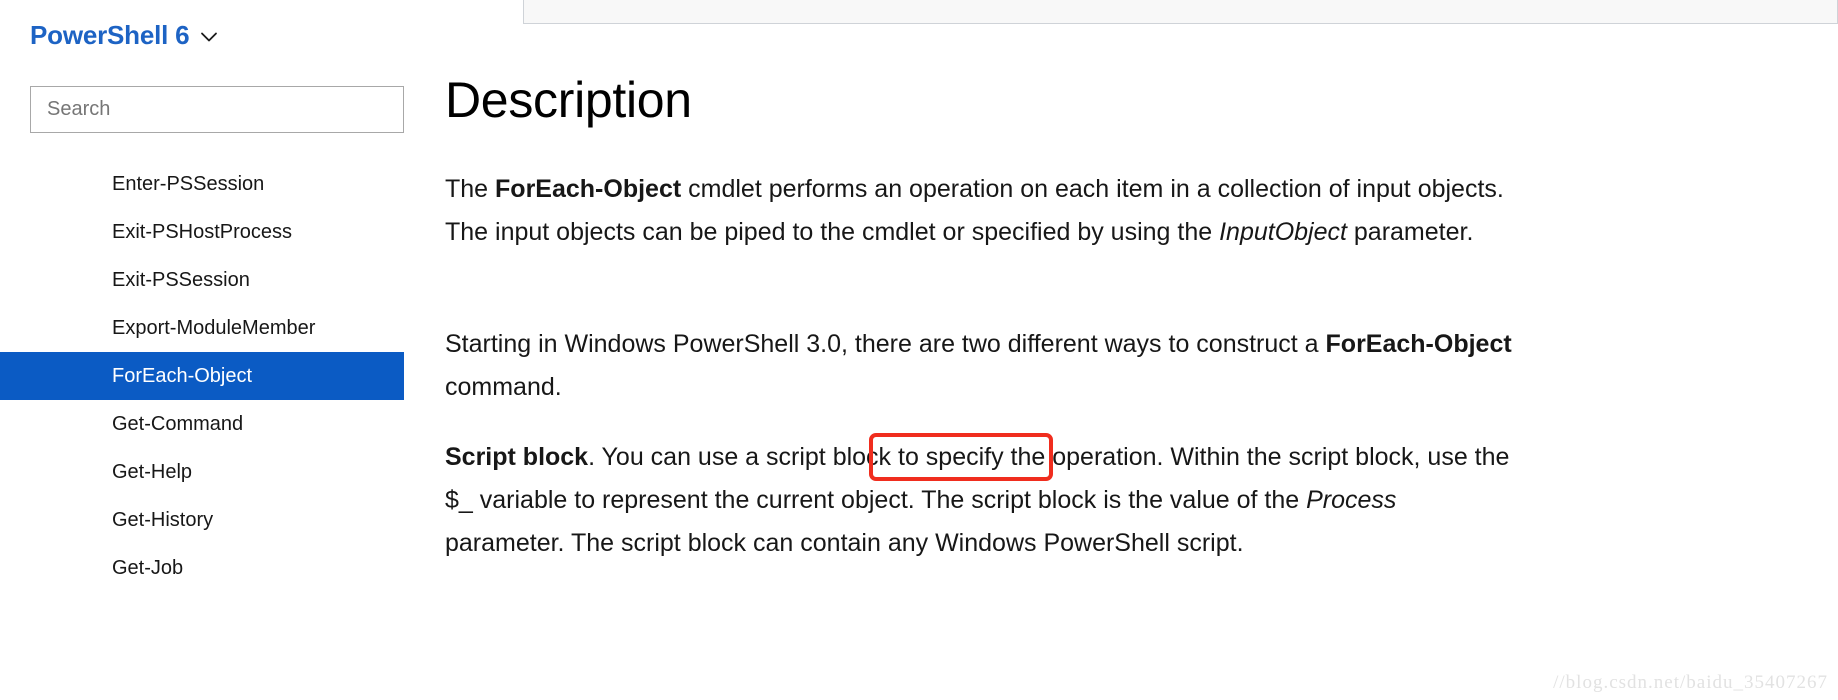  I want to click on sidebar-item-foreach-object: ForEach-Object, so click(202, 376).